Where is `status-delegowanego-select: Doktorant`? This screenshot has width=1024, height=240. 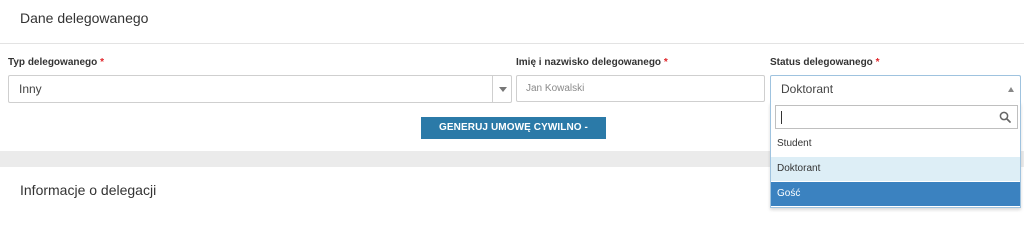
status-delegowanego-select: Doktorant is located at coordinates (895, 89).